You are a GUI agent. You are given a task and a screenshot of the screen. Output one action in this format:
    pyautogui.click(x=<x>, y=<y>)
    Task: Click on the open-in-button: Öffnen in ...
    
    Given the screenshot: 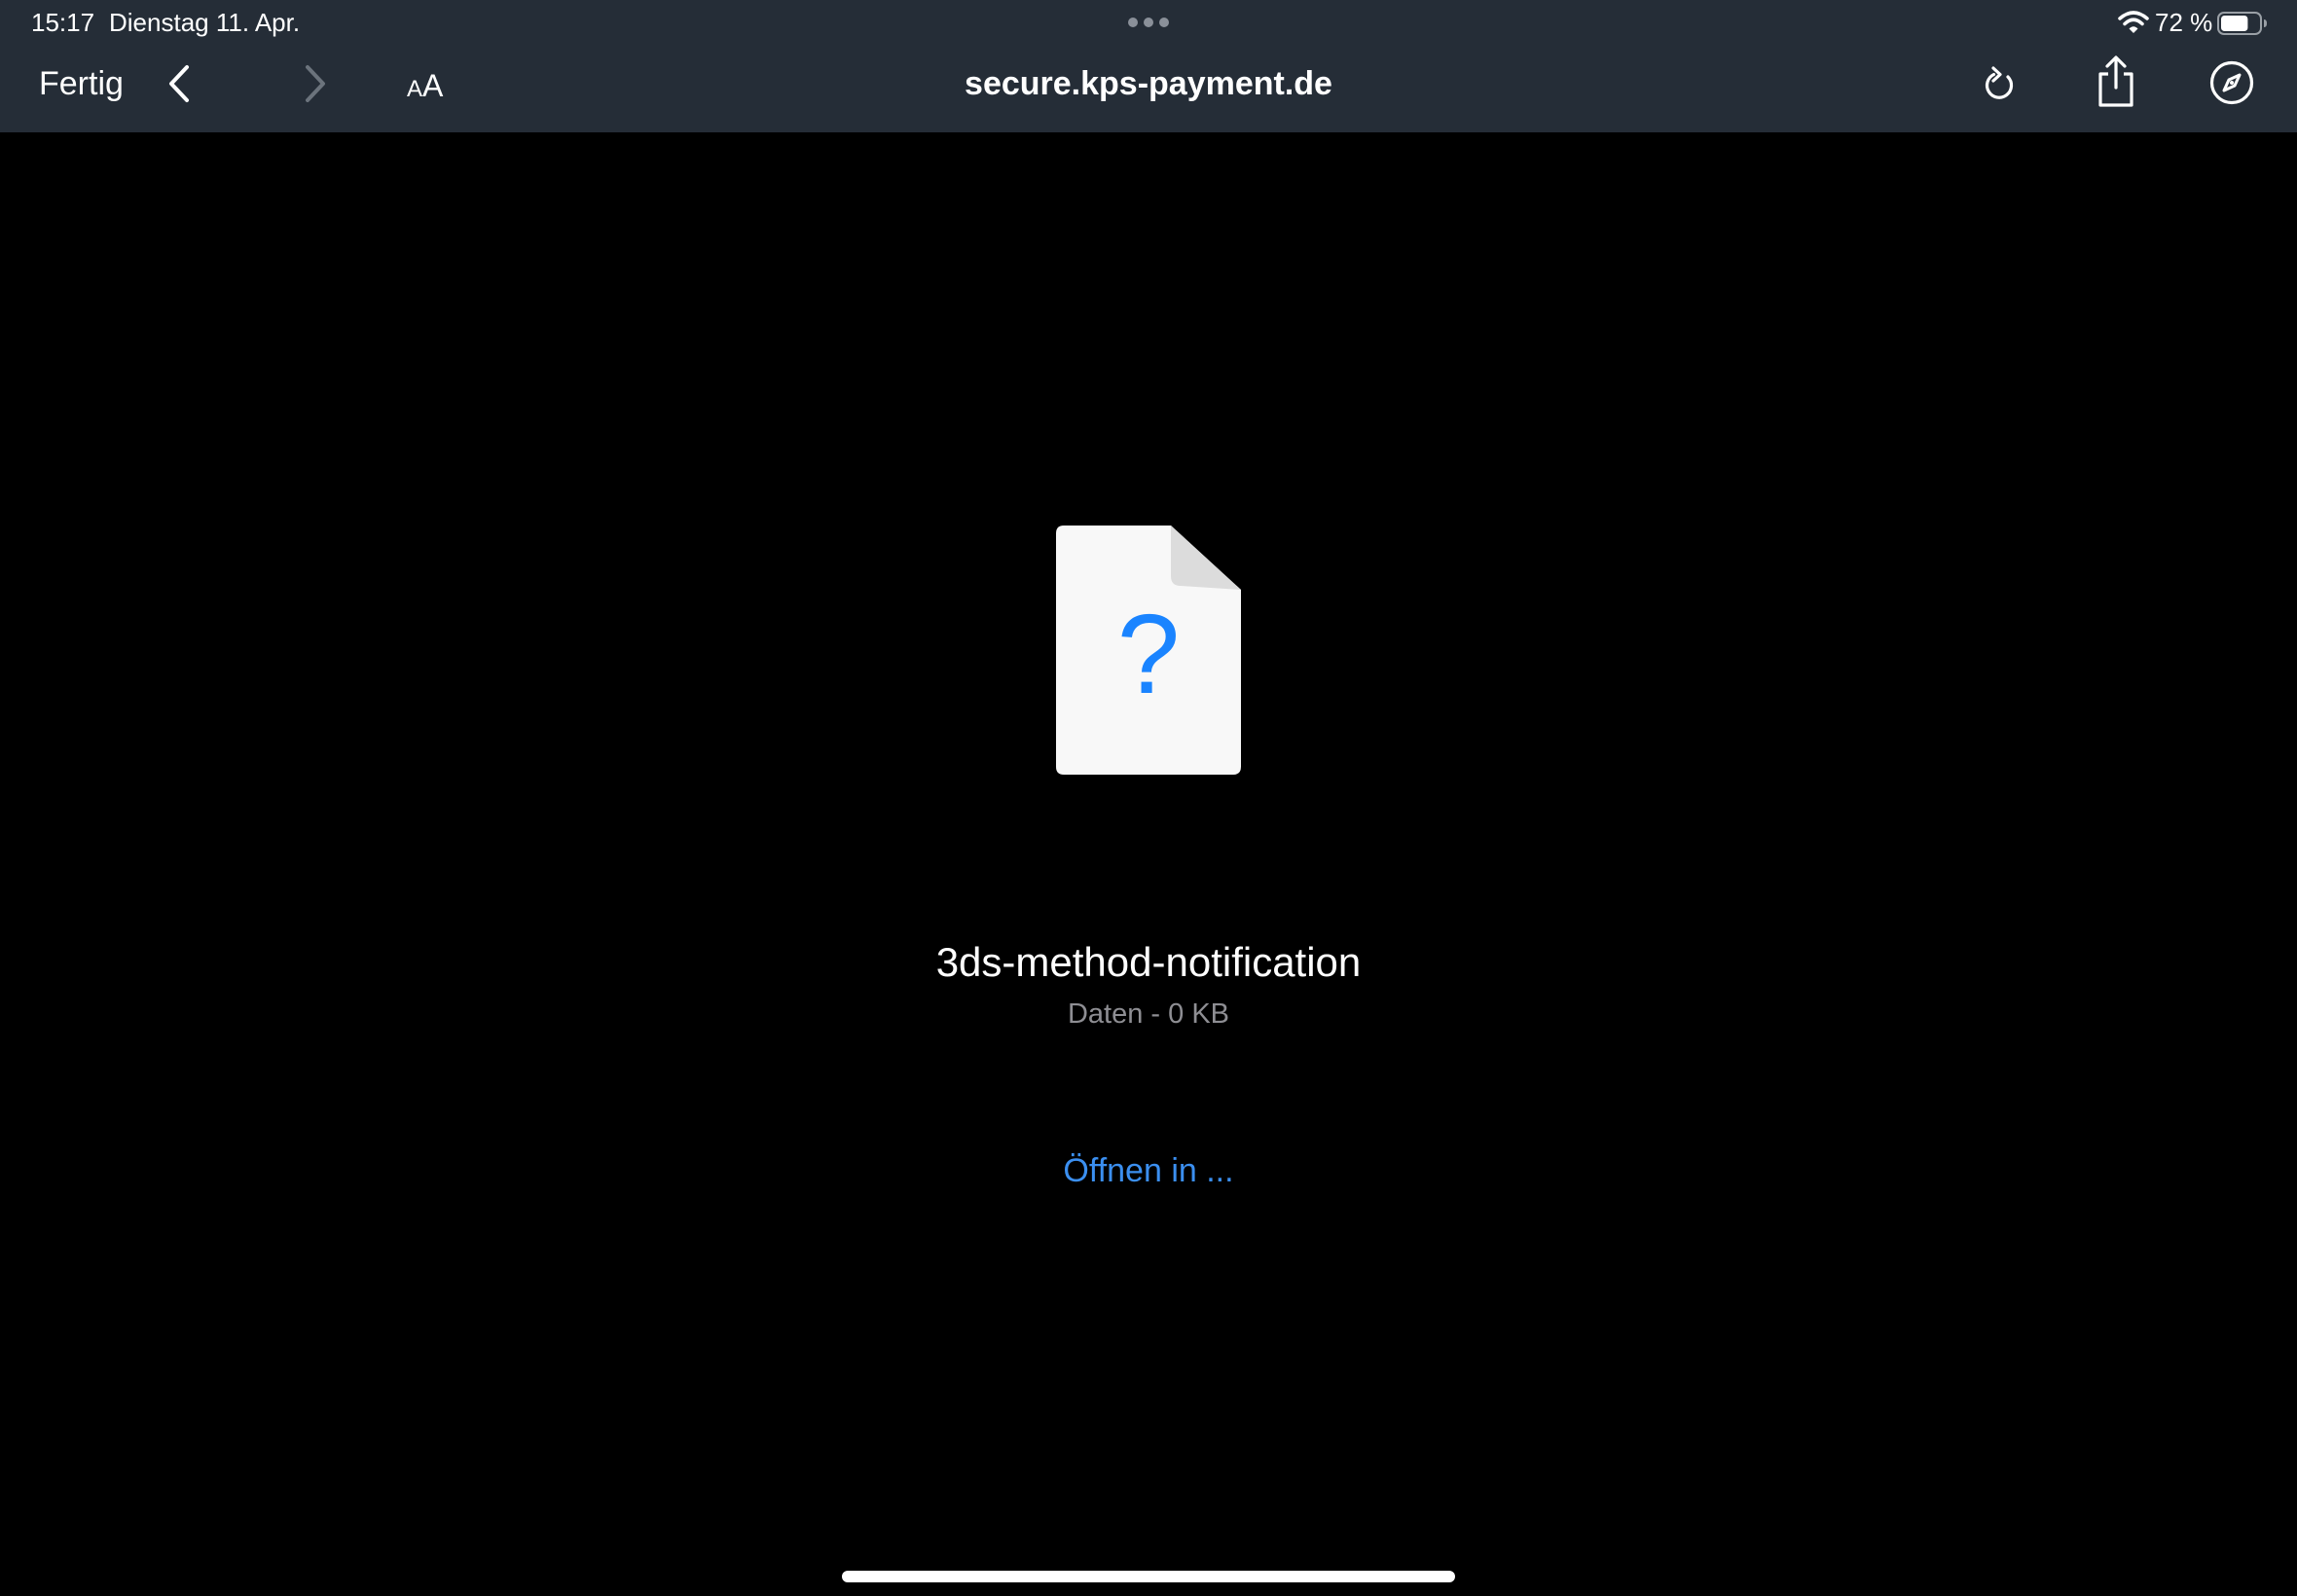 What is the action you would take?
    pyautogui.click(x=1148, y=1171)
    